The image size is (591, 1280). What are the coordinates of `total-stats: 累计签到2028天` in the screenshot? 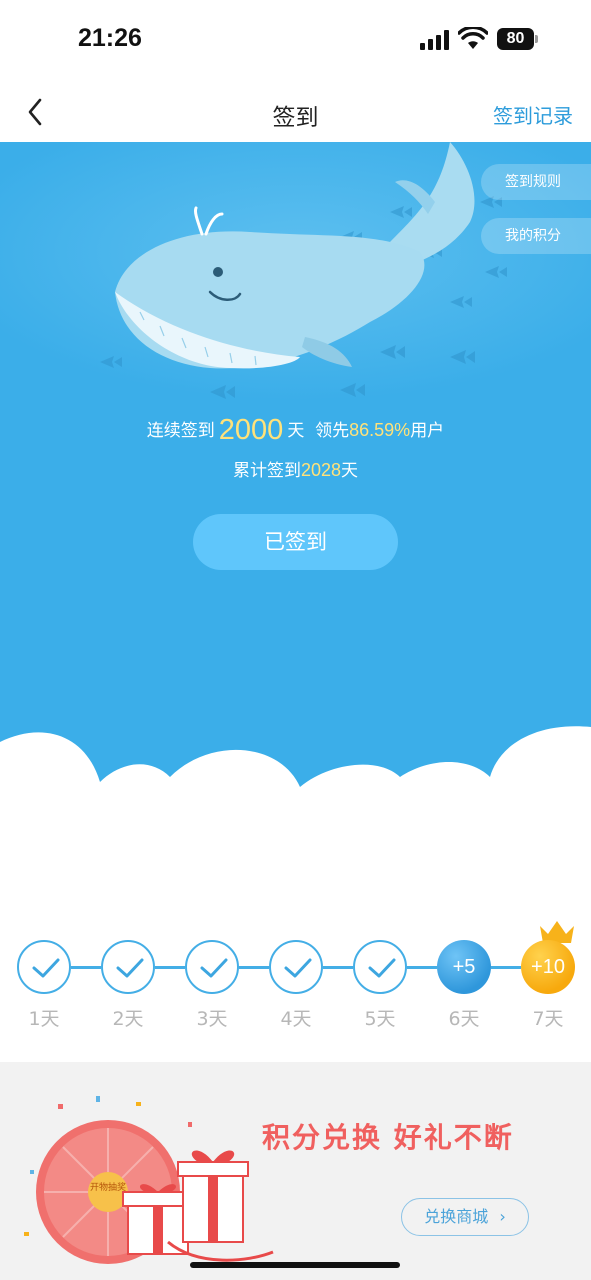 It's located at (295, 468).